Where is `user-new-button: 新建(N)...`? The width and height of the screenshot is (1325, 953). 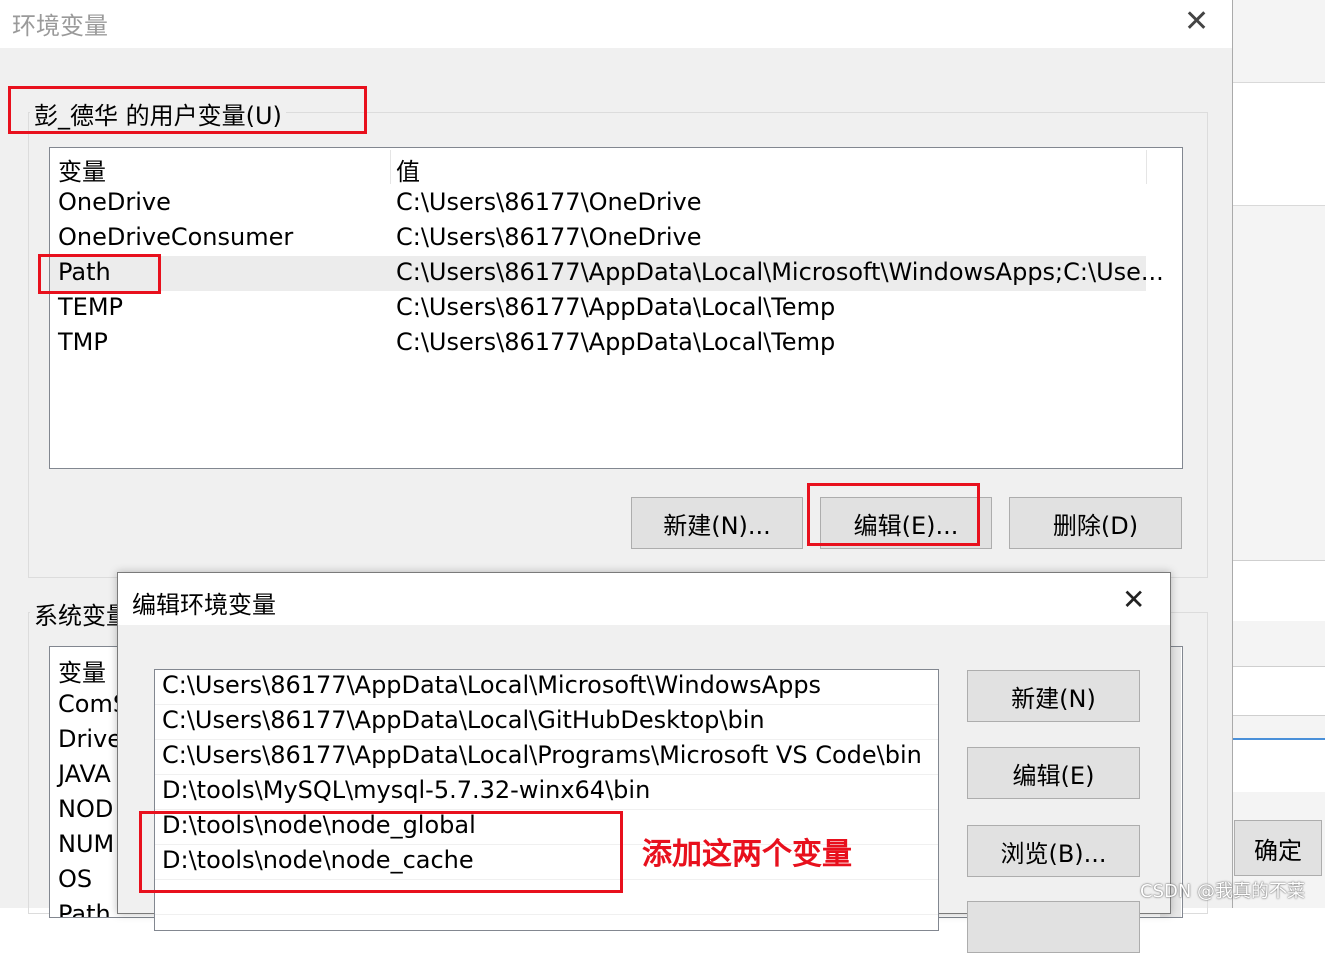
user-new-button: 新建(N)... is located at coordinates (717, 523).